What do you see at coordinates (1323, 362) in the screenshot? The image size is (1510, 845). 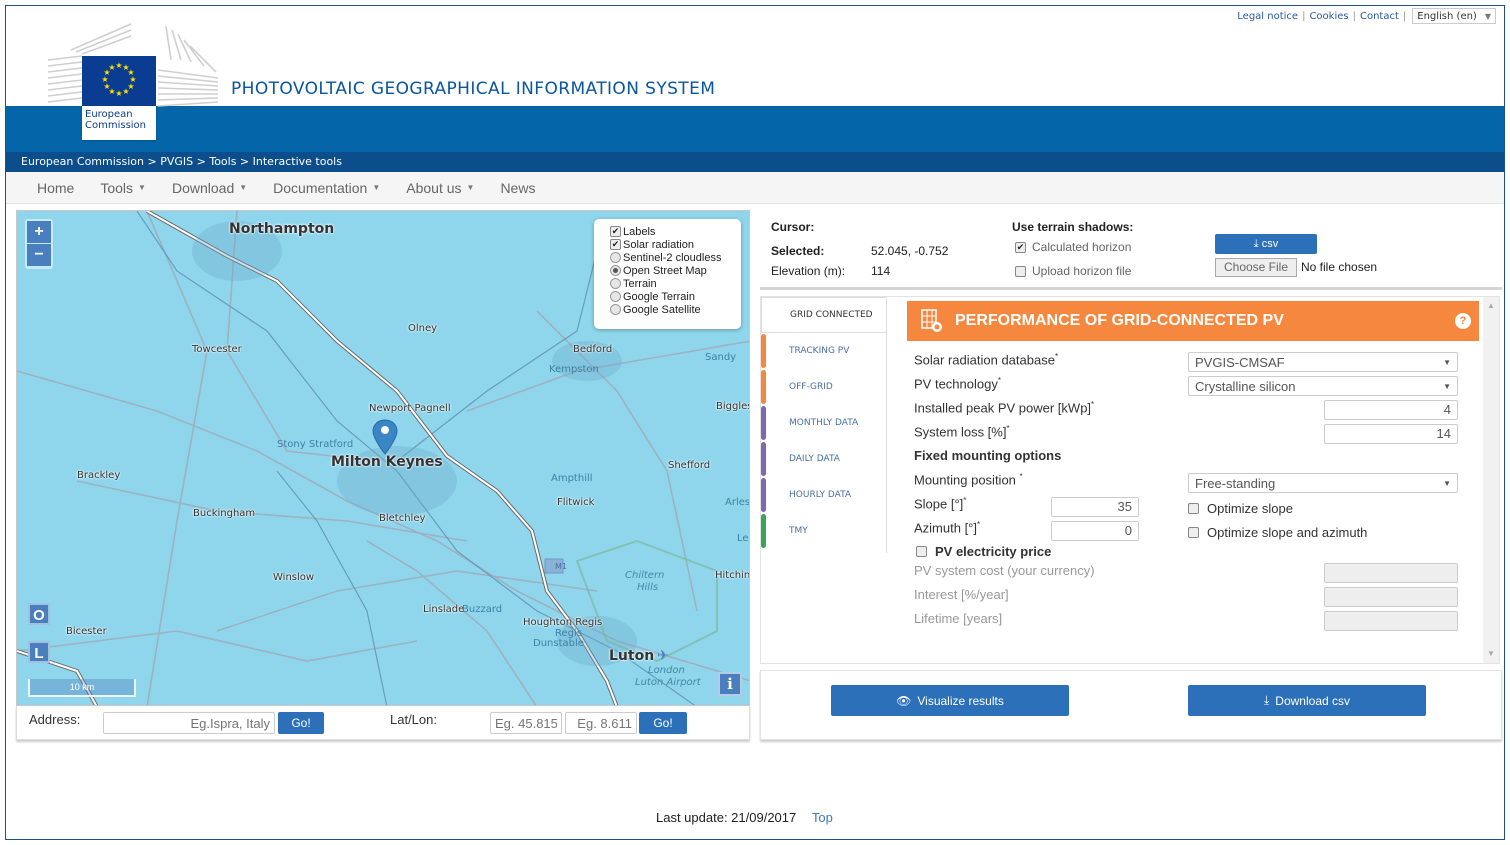 I see `radiation-db-select: PVGIS-CMSAF ▼` at bounding box center [1323, 362].